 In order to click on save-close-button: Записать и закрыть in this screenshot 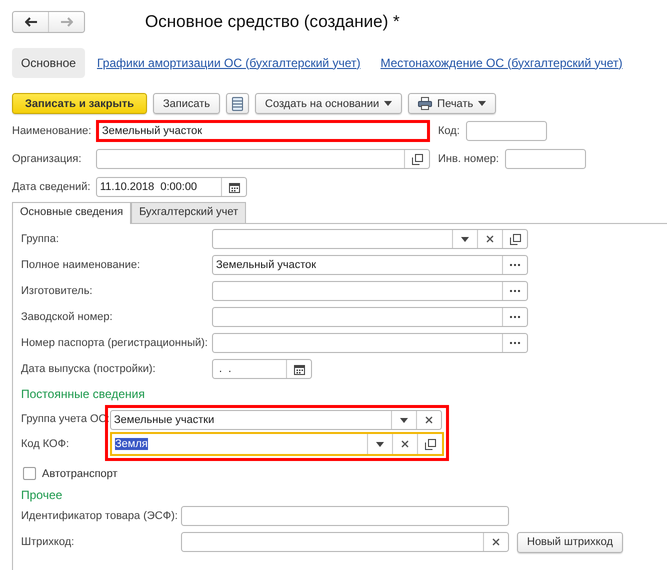, I will do `click(80, 103)`.